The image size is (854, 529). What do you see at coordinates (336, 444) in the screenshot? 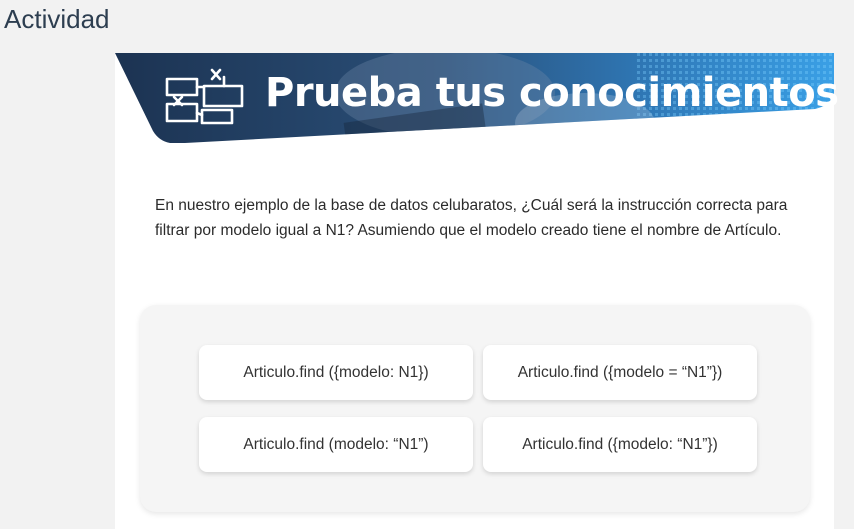
I see `option-button-3: Articulo.find (modelo: “N1”)` at bounding box center [336, 444].